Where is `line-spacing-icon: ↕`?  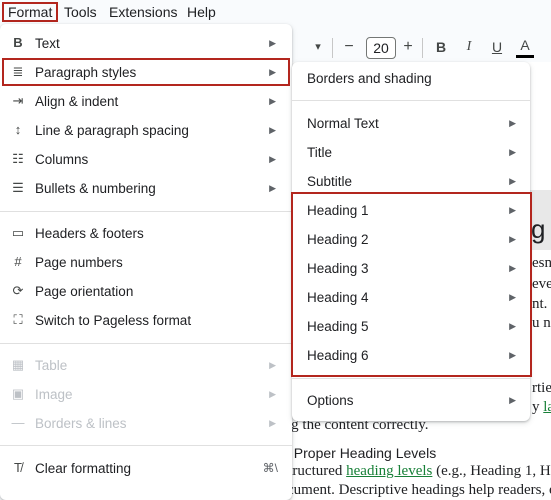
line-spacing-icon: ↕ is located at coordinates (18, 129).